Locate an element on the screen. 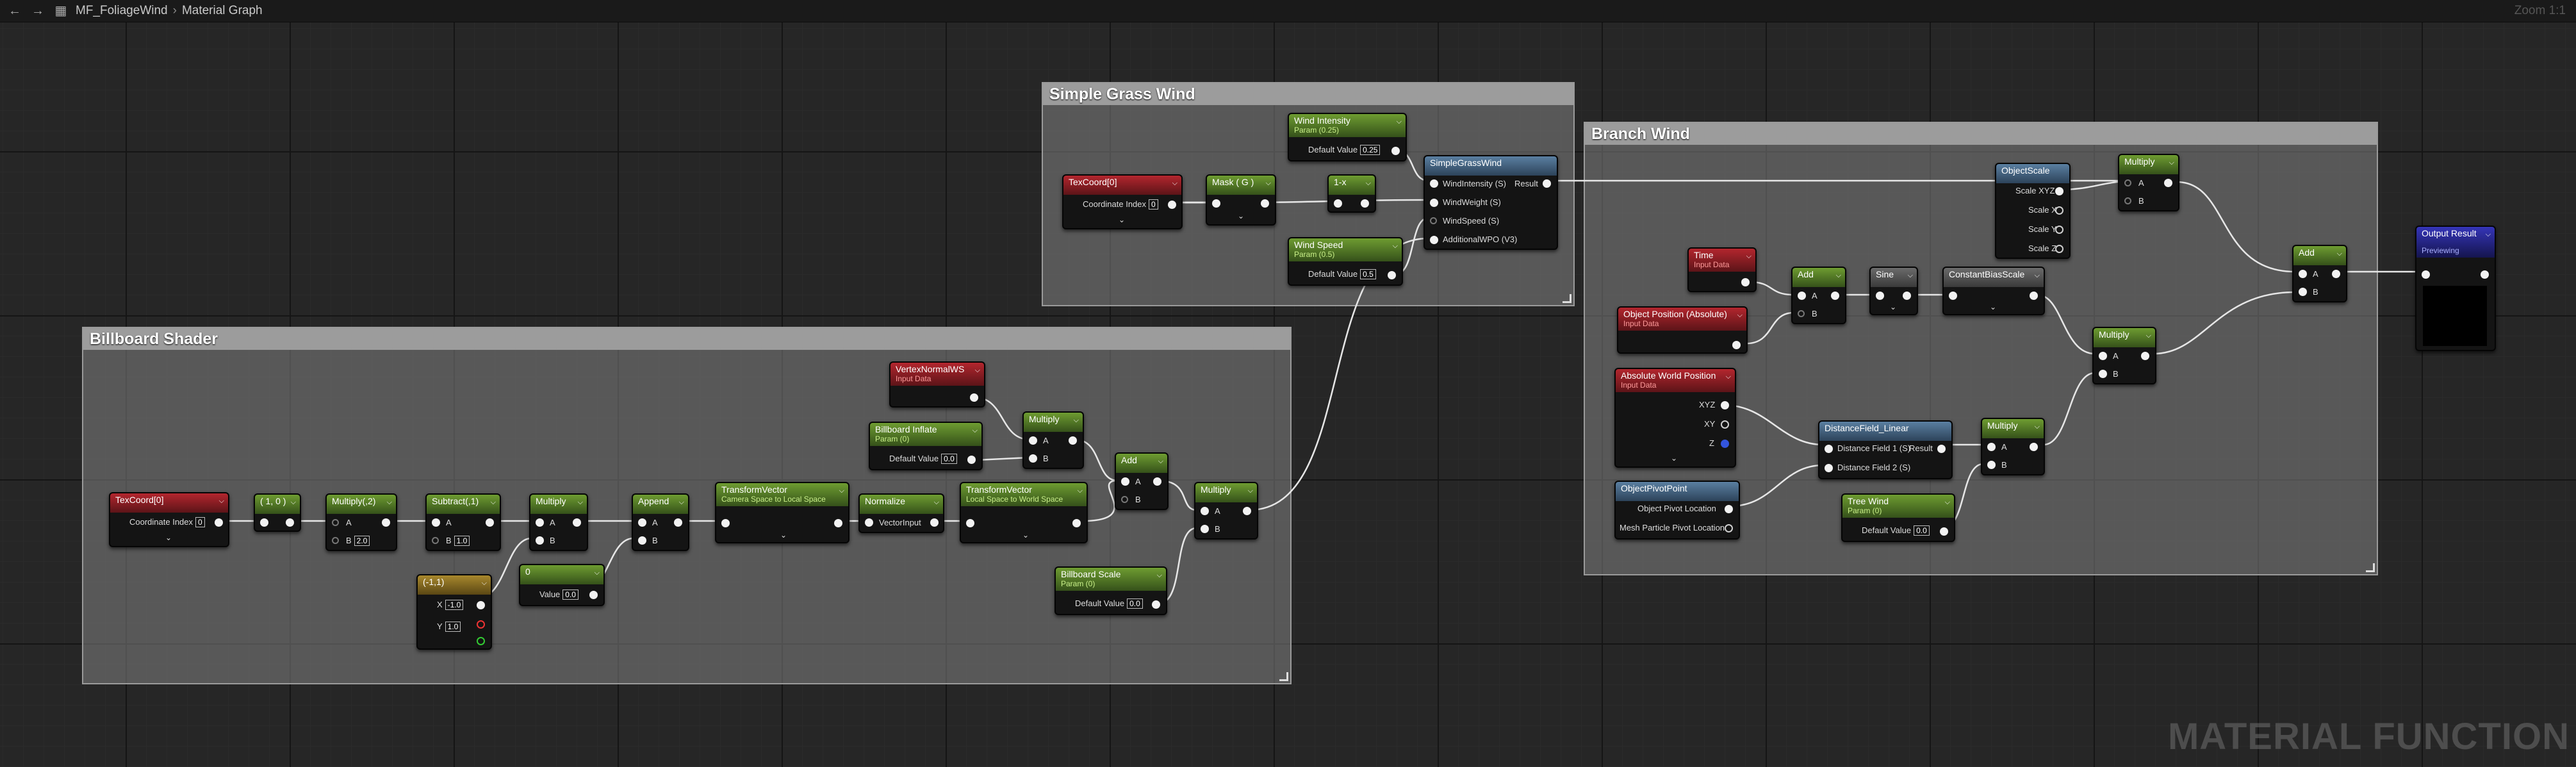 This screenshot has width=2576, height=767. node-header: Billboard Scale Param (0) ⌵ is located at coordinates (1111, 579).